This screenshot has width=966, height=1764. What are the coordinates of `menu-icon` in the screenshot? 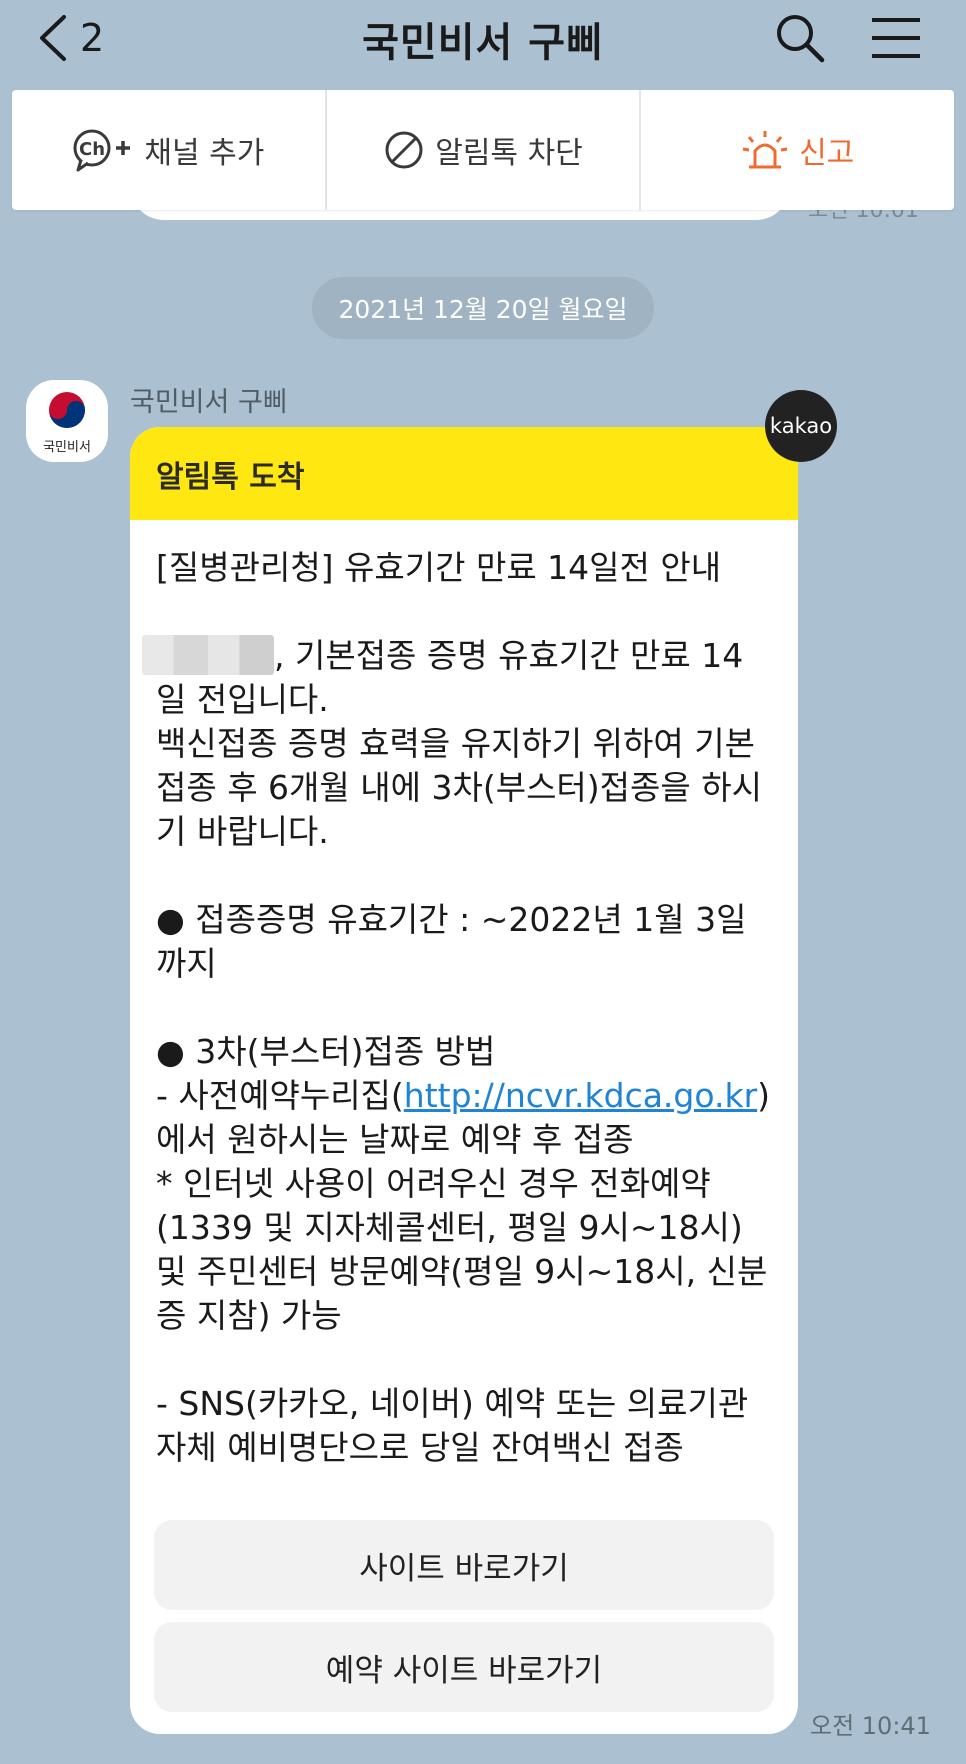 It's located at (896, 38).